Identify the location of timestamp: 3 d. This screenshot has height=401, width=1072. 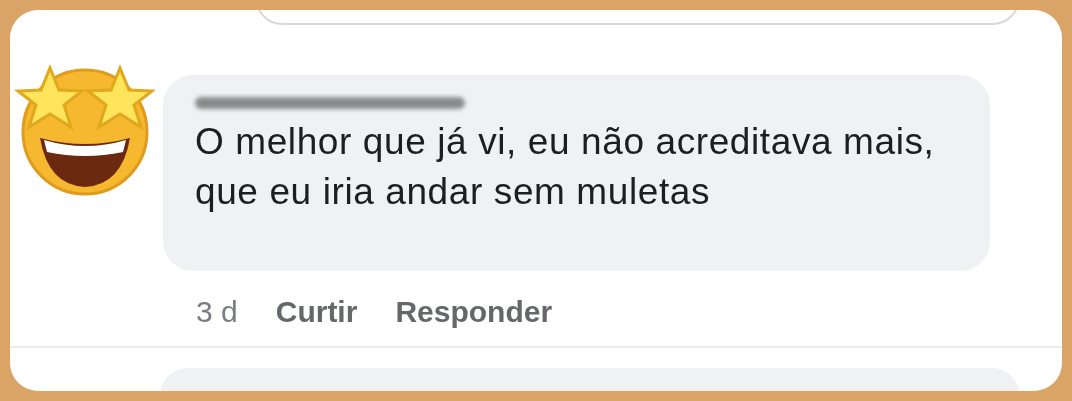
(217, 312).